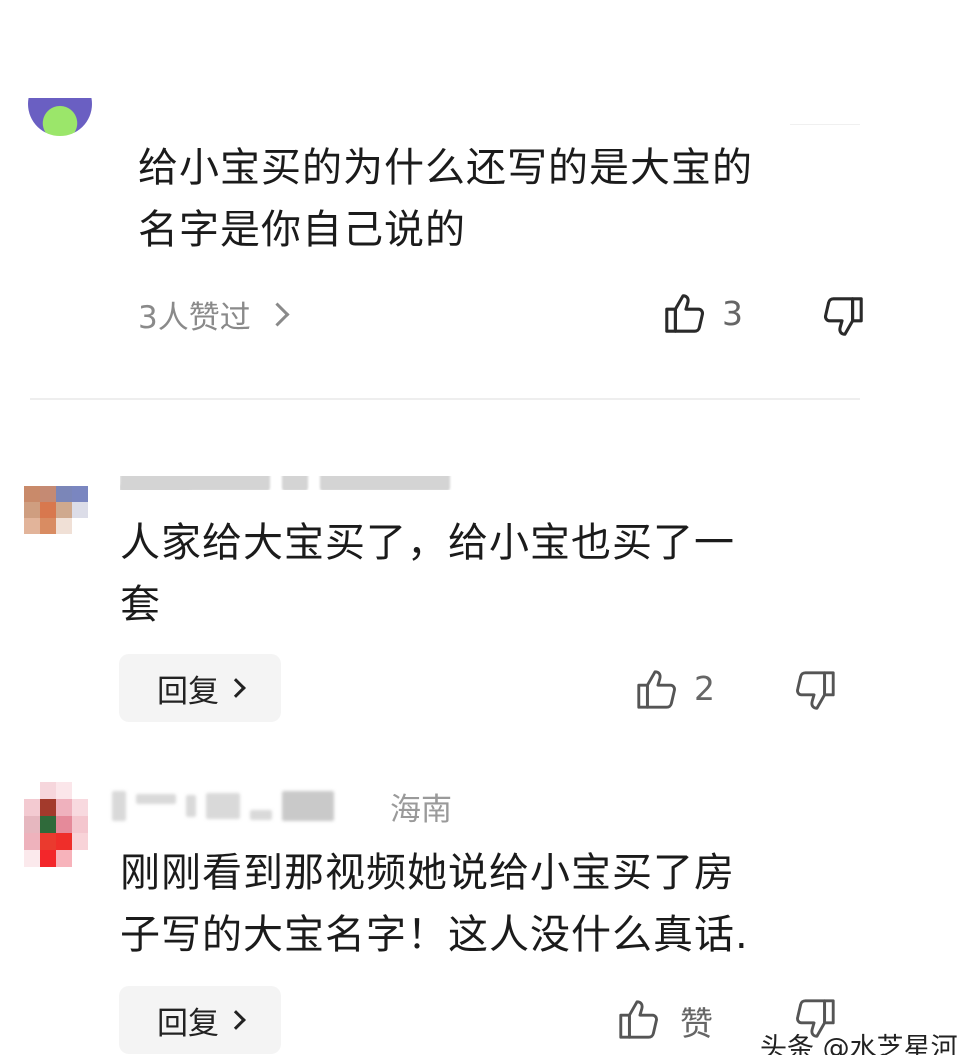 The image size is (960, 1055). Describe the element at coordinates (732, 313) in the screenshot. I see `like-count: 3` at that location.